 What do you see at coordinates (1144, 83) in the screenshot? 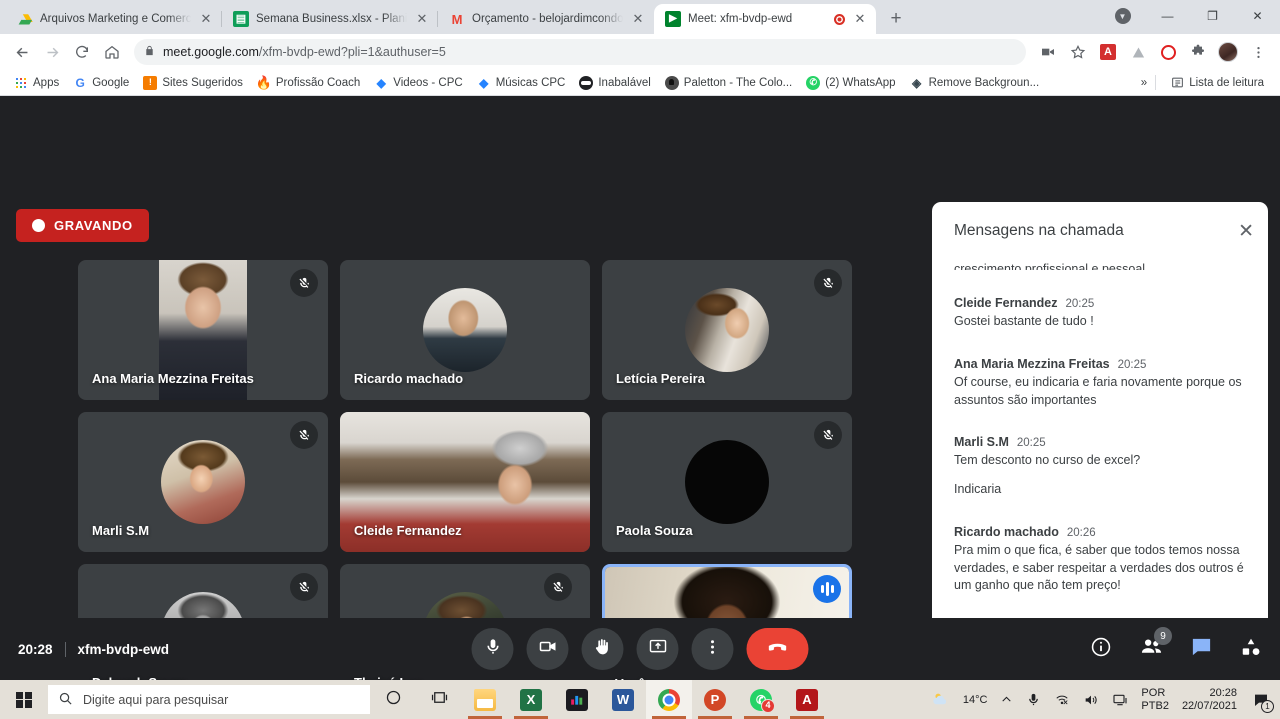
I see `bookmarks-overflow-button: »` at bounding box center [1144, 83].